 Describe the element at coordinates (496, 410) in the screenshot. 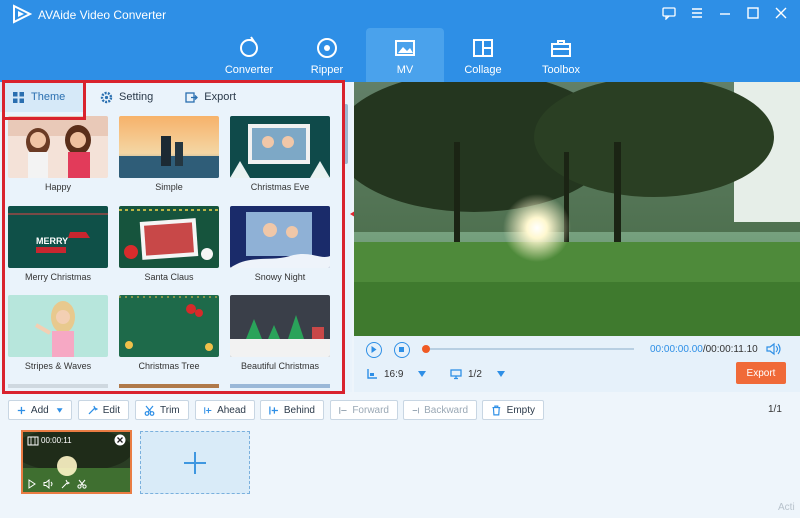

I see `trash-icon` at that location.